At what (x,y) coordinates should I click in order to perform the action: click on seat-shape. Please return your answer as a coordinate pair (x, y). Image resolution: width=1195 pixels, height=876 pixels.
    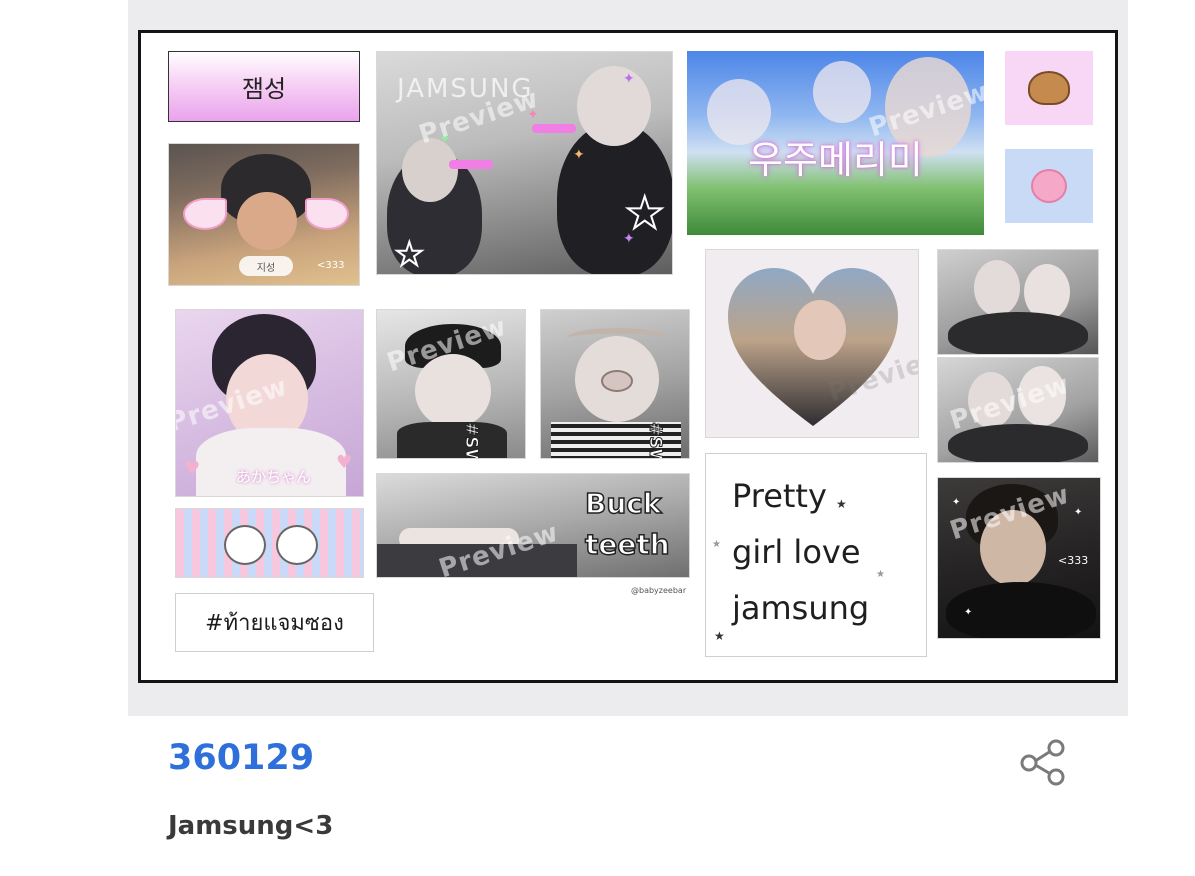
    Looking at the image, I should click on (477, 560).